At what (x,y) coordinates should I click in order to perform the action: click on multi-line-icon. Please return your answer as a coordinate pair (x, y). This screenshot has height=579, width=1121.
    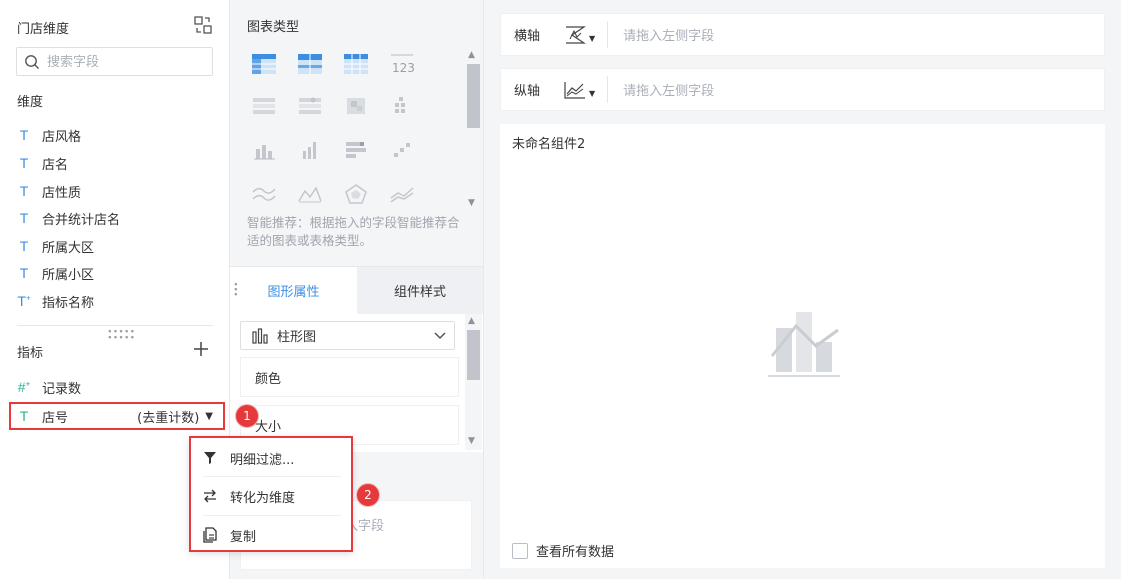
    Looking at the image, I should click on (402, 194).